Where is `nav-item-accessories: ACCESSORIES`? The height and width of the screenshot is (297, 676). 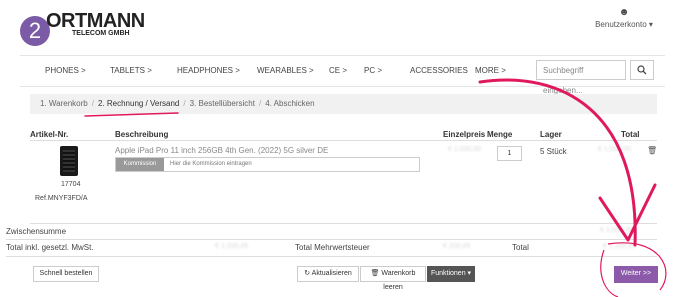
nav-item-accessories: ACCESSORIES is located at coordinates (439, 70).